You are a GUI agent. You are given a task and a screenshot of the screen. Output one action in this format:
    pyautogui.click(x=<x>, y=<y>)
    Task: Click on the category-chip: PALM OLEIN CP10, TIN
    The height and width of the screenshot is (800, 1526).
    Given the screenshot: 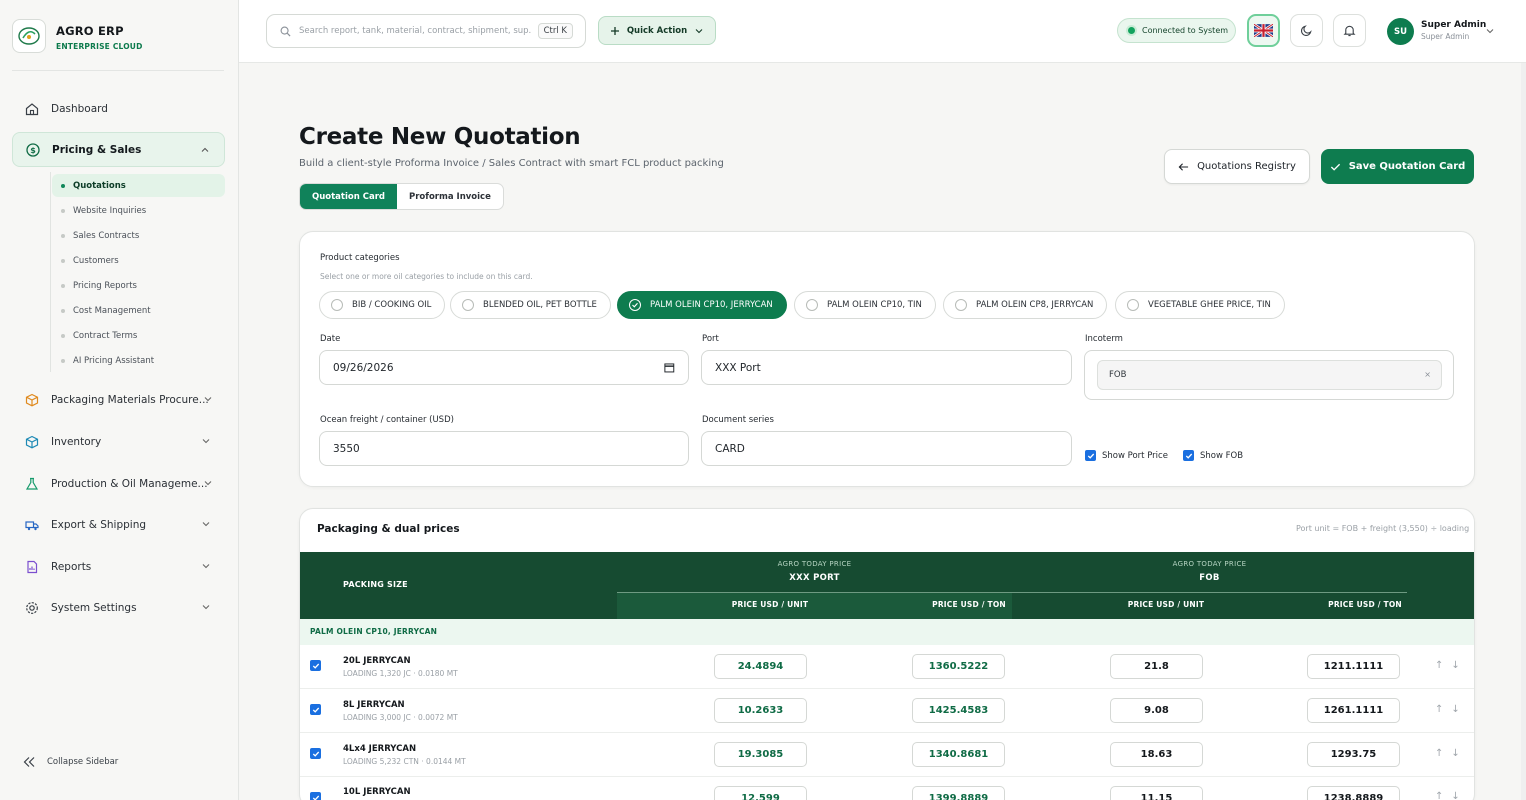 What is the action you would take?
    pyautogui.click(x=865, y=305)
    